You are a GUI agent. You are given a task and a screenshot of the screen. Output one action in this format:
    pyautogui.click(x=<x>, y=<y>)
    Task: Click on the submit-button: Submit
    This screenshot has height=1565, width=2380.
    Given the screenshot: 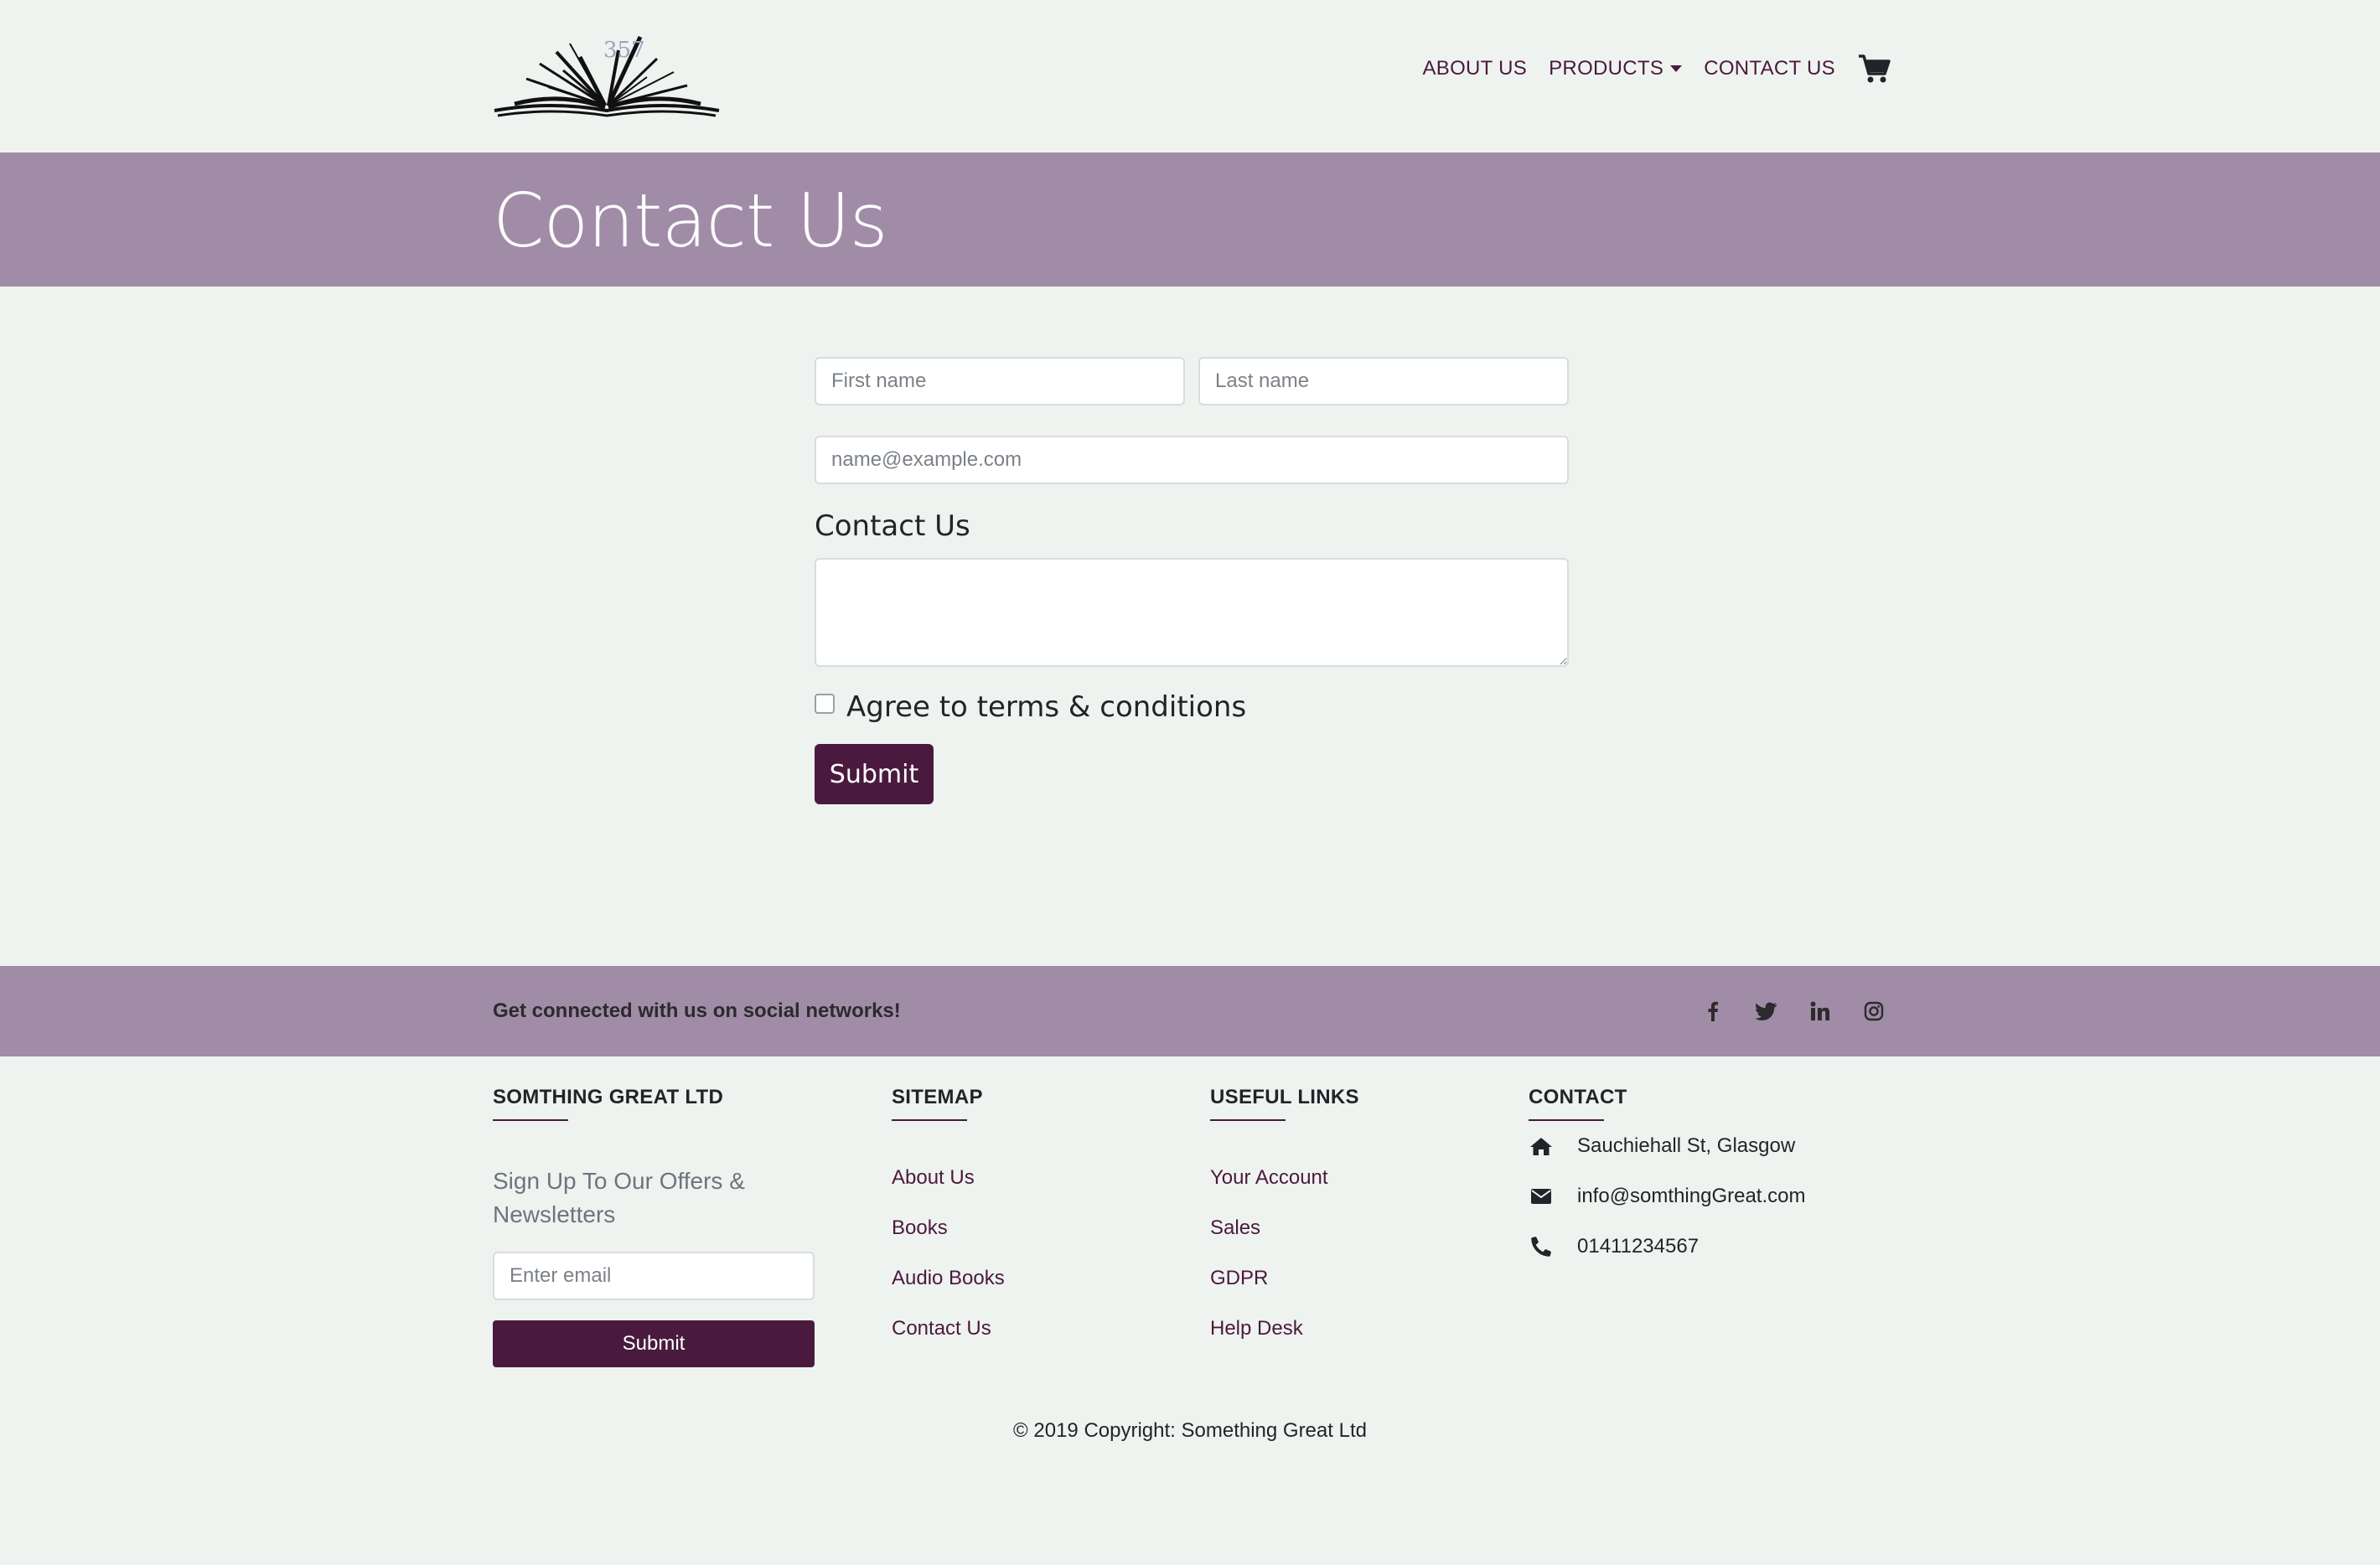 What is the action you would take?
    pyautogui.click(x=874, y=774)
    